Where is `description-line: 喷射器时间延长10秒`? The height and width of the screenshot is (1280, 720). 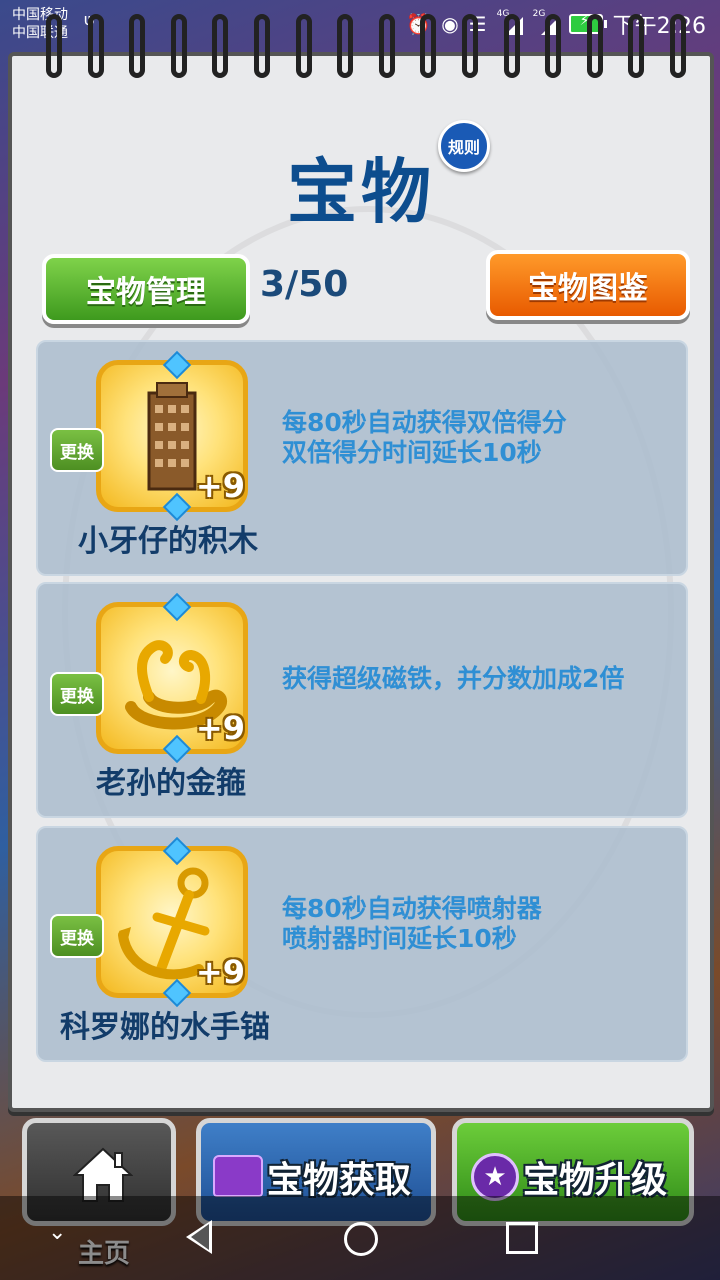
description-line: 喷射器时间延长10秒 is located at coordinates (399, 938).